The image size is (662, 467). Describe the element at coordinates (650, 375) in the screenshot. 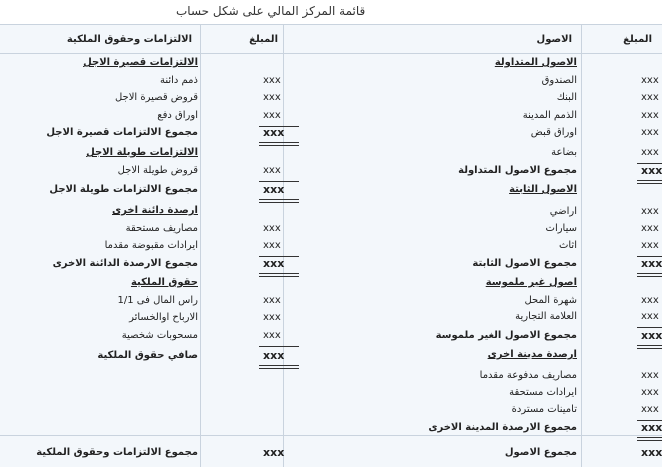

I see `assets-debit-item-1-amount: xxx` at that location.